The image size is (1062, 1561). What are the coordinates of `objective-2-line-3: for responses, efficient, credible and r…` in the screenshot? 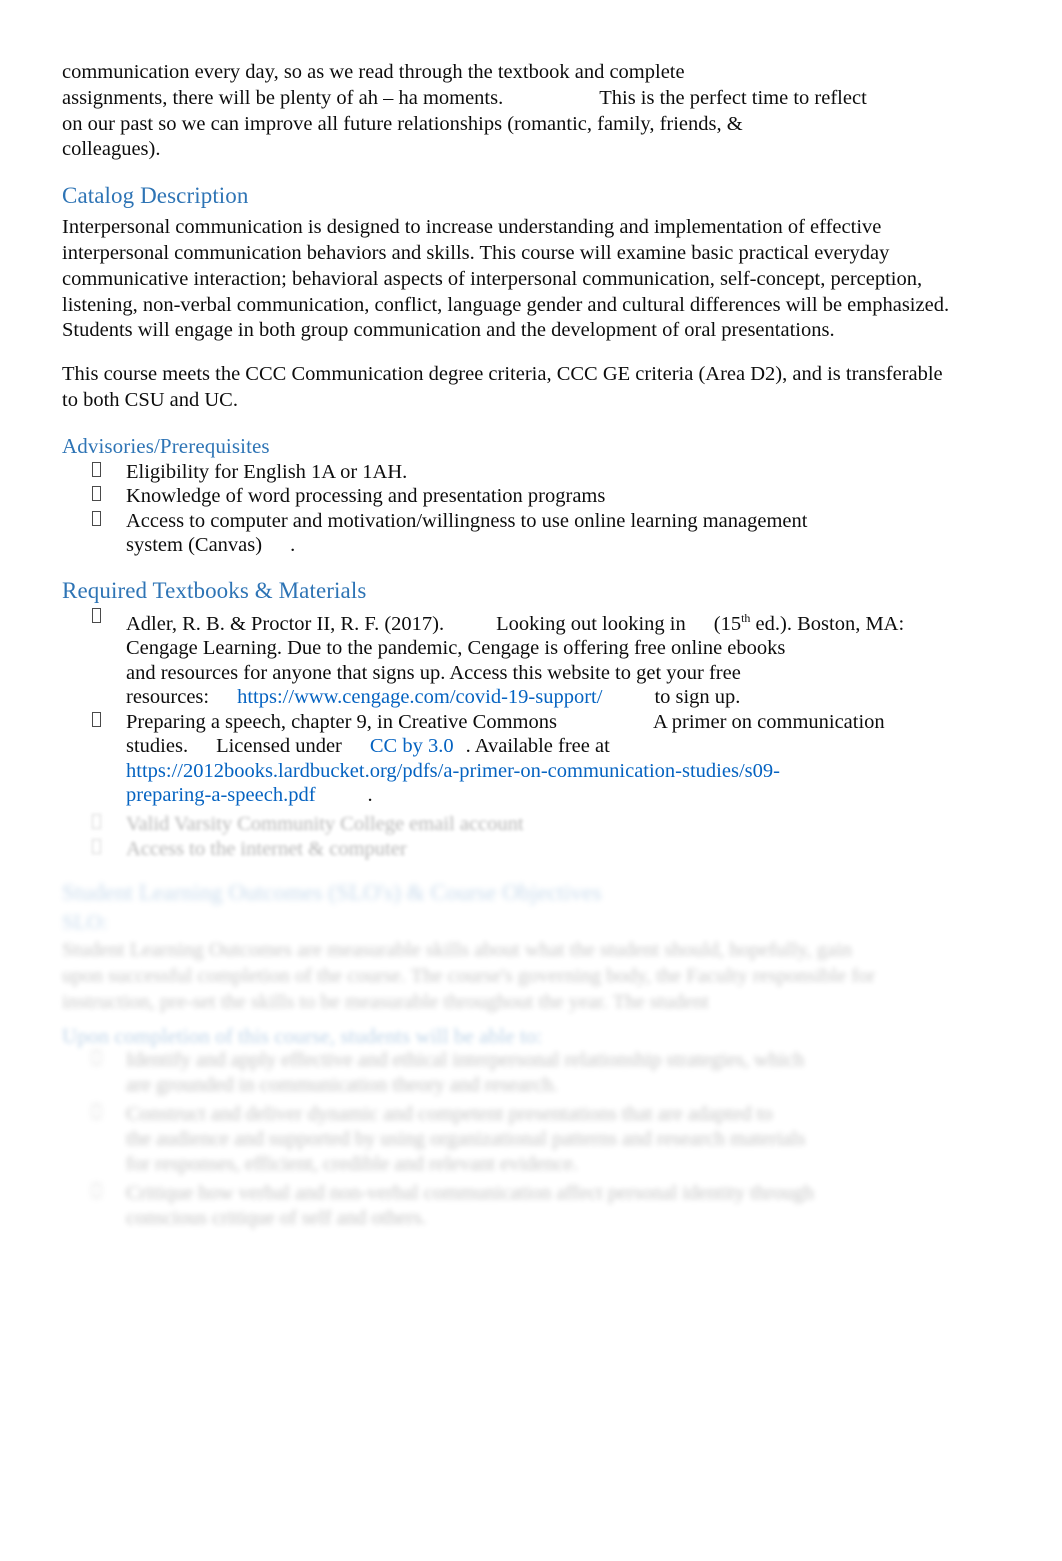 It's located at (352, 1164).